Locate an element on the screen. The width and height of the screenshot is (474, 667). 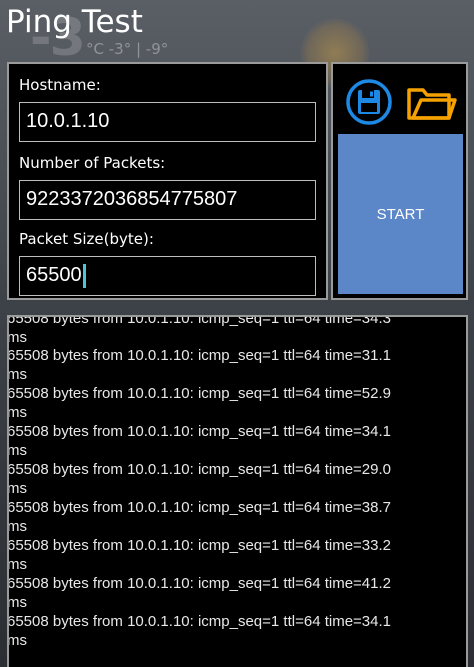
start-button: START is located at coordinates (400, 214).